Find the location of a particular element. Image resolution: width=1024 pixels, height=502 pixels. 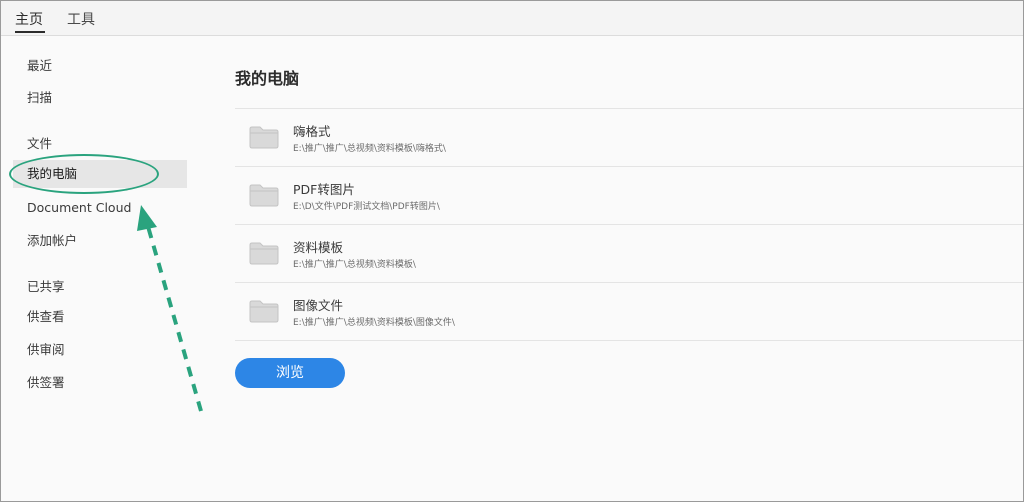

sidebar-heading-shared: 已共享 is located at coordinates (46, 286).